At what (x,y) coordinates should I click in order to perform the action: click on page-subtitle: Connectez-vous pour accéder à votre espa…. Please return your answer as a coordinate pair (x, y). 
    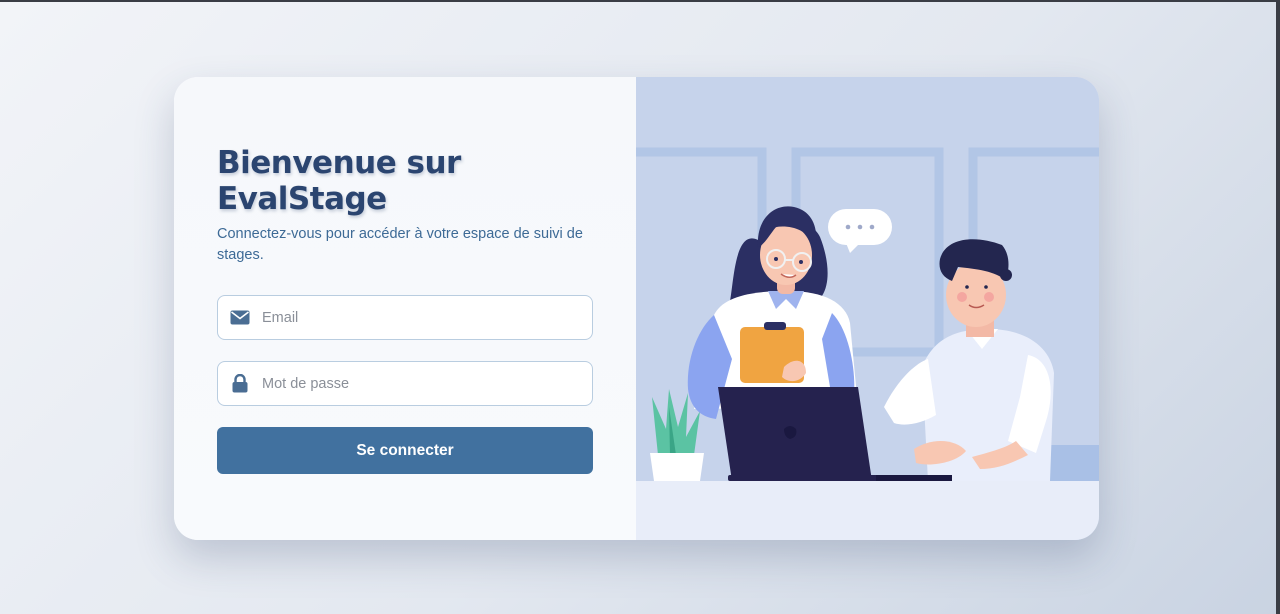
    Looking at the image, I should click on (400, 244).